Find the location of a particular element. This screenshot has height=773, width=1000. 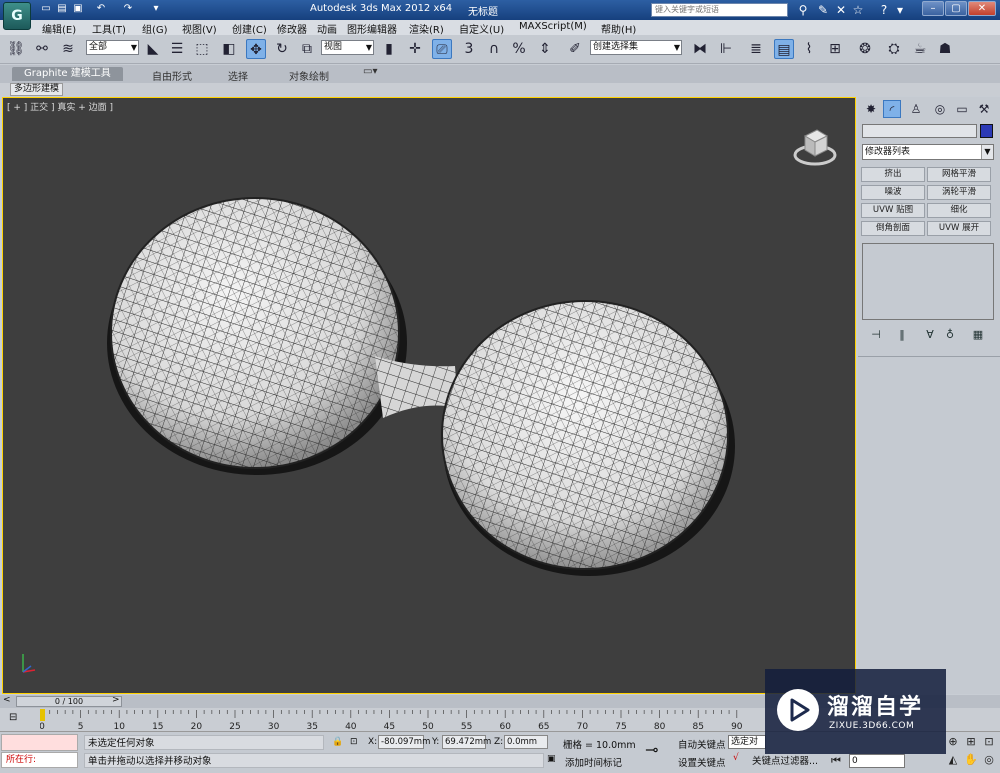

menu-edit: 编辑(E) is located at coordinates (59, 28).